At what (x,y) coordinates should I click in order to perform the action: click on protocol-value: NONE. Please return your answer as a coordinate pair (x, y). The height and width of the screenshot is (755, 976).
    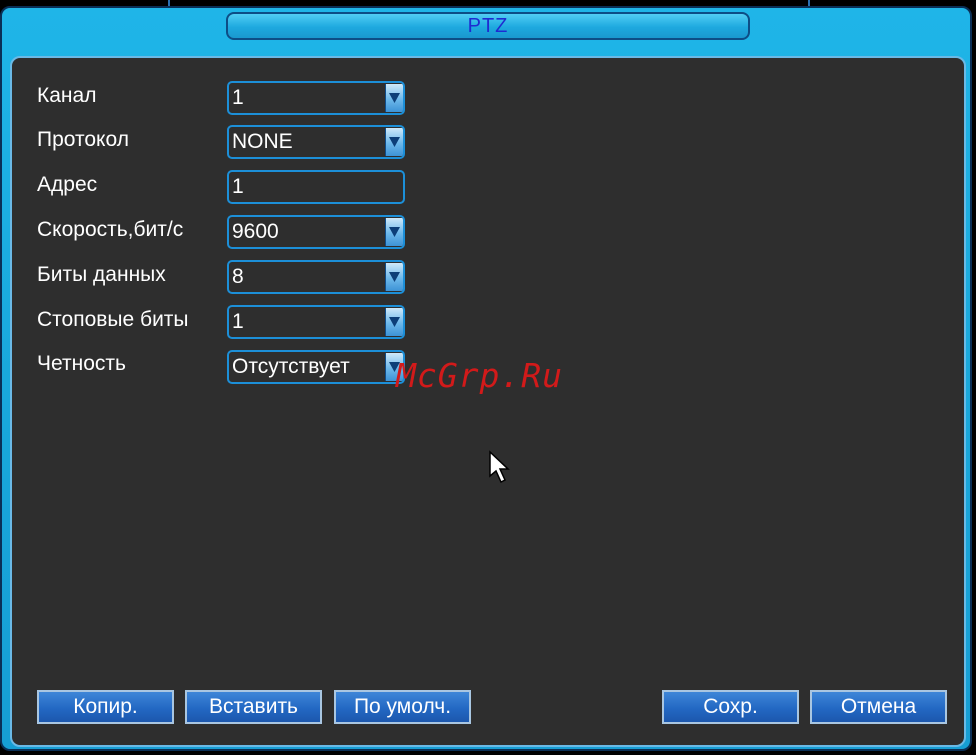
    Looking at the image, I should click on (262, 141).